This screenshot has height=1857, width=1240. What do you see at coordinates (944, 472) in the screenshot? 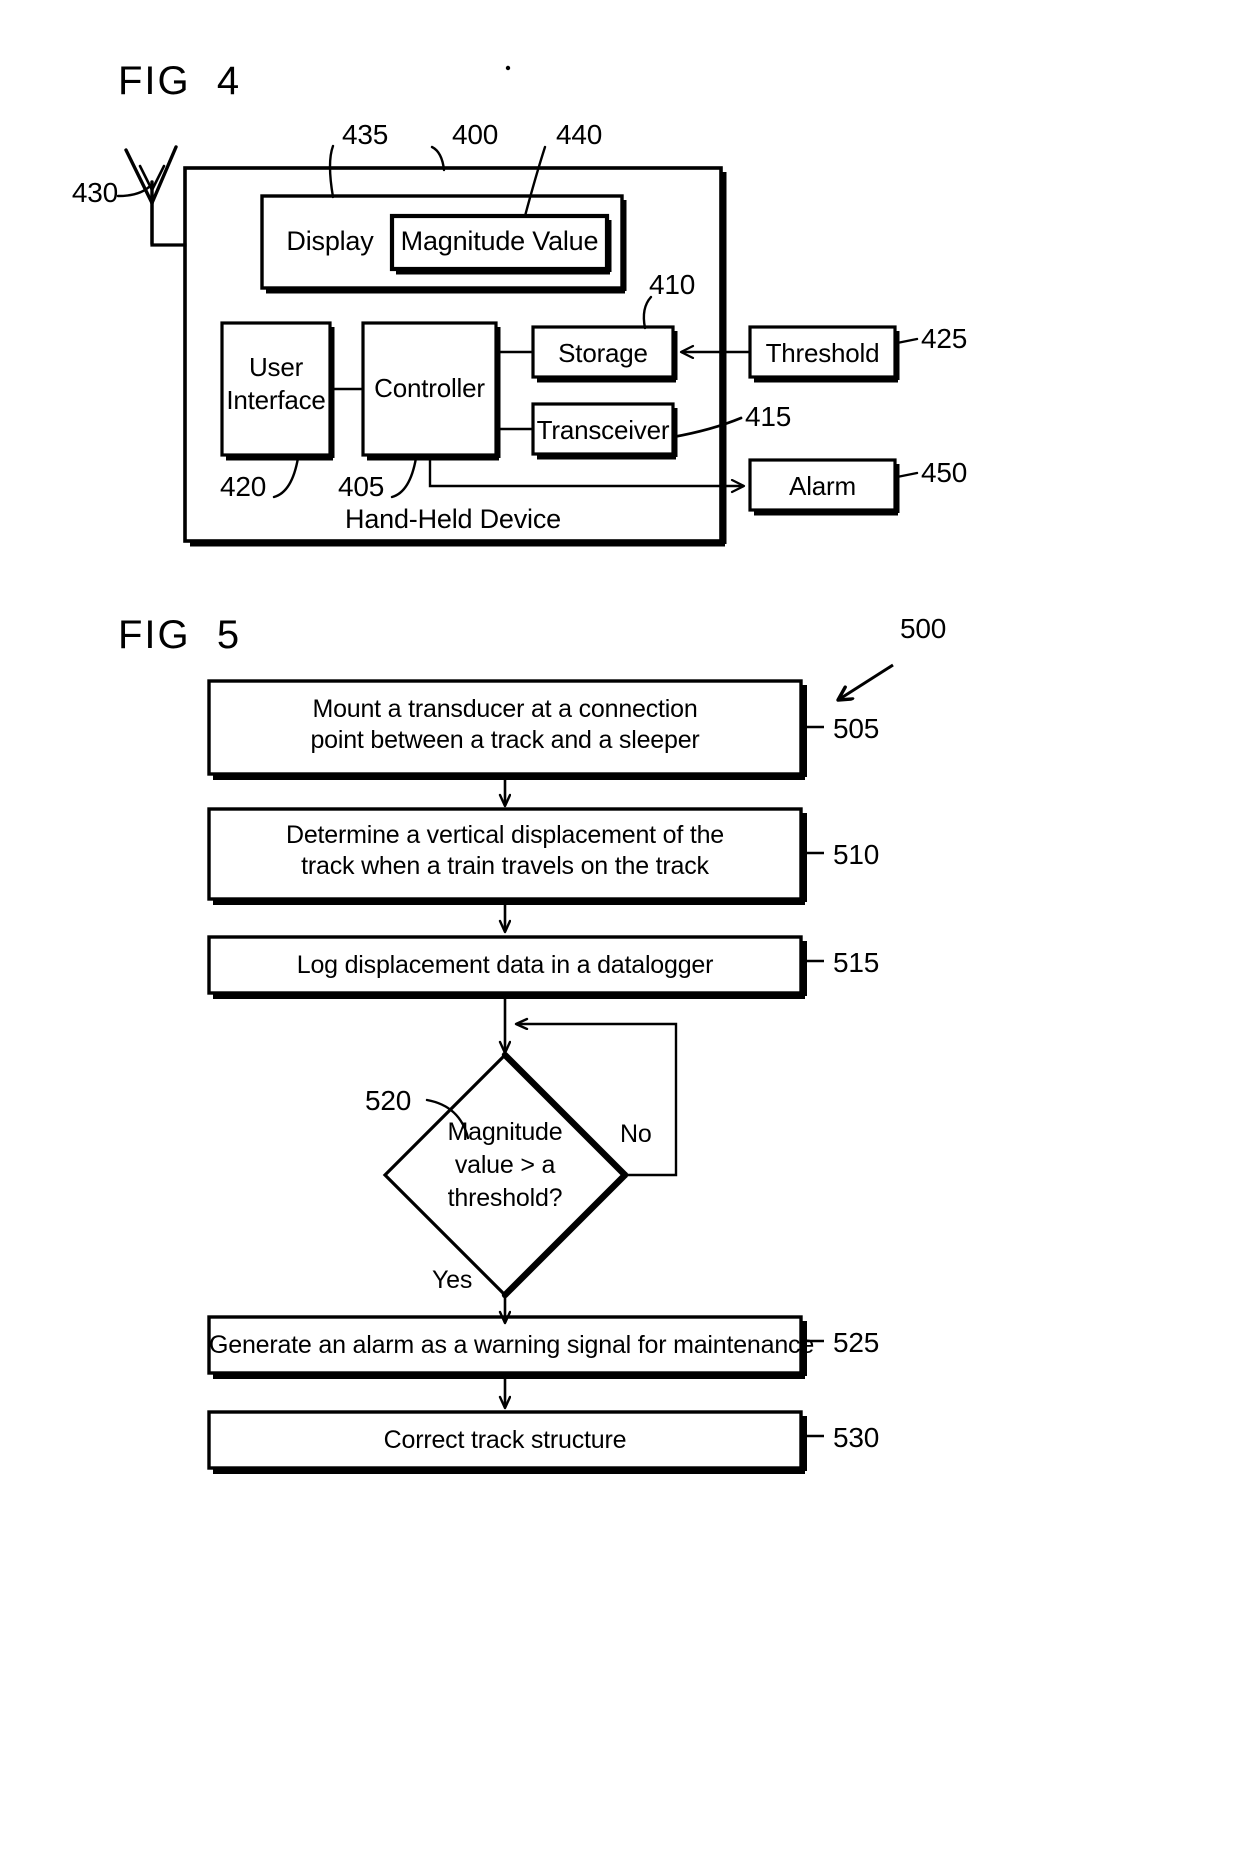
I see `ref-450: 450` at bounding box center [944, 472].